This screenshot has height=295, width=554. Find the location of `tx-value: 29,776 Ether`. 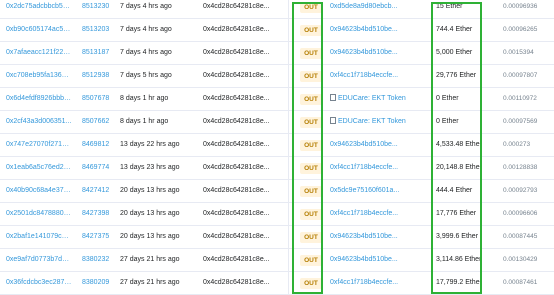

tx-value: 29,776 Ether is located at coordinates (456, 75).